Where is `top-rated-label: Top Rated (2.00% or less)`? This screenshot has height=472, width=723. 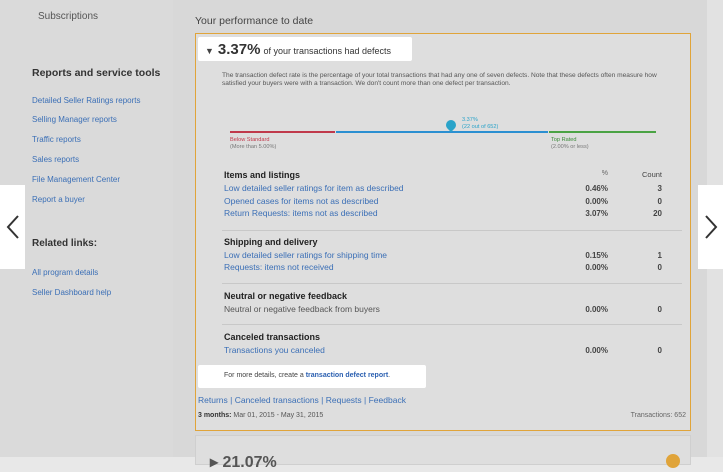
top-rated-label: Top Rated (2.00% or less) is located at coordinates (570, 143).